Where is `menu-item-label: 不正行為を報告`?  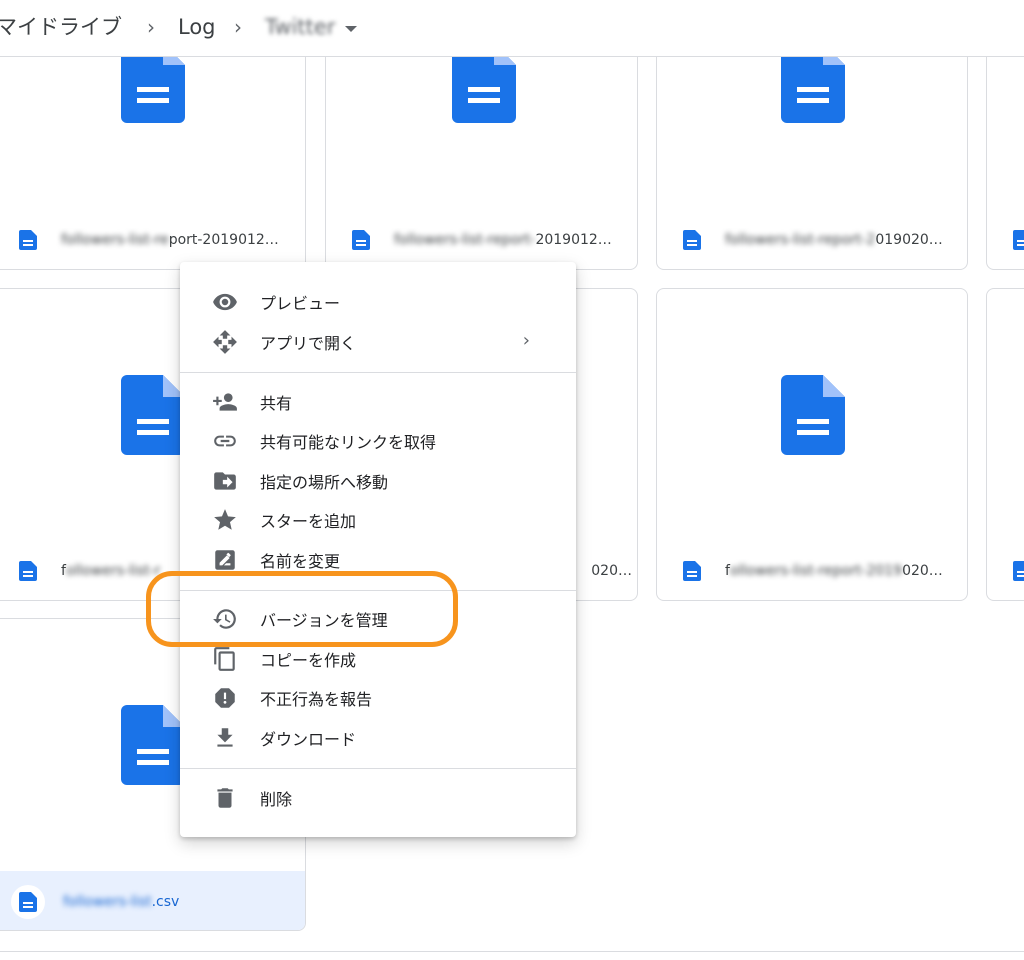 menu-item-label: 不正行為を報告 is located at coordinates (316, 699).